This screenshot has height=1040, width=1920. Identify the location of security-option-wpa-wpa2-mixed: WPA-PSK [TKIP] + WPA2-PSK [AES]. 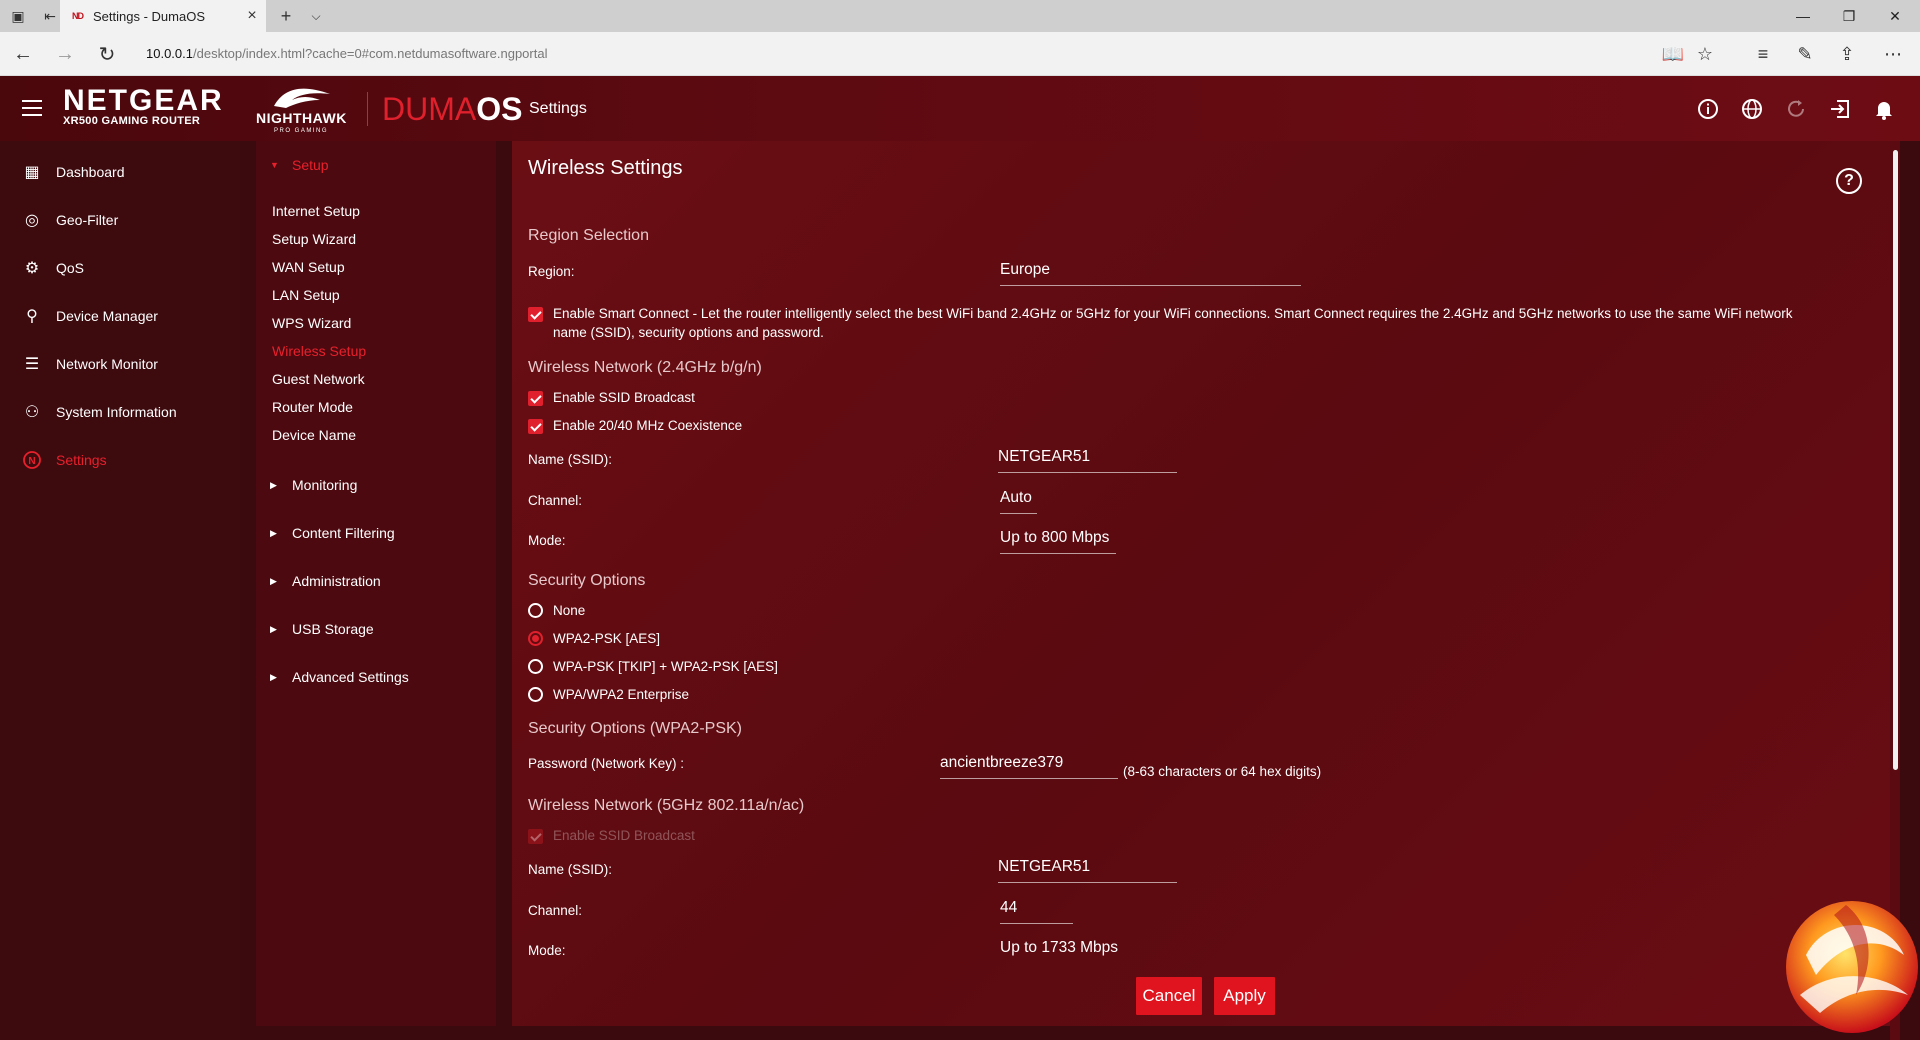
(653, 666).